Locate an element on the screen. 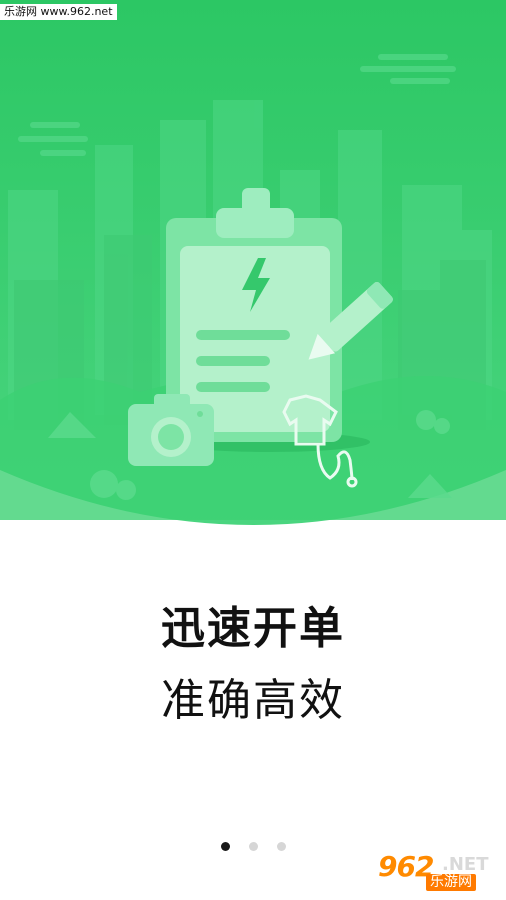  subheadline: 准确高效 is located at coordinates (253, 700).